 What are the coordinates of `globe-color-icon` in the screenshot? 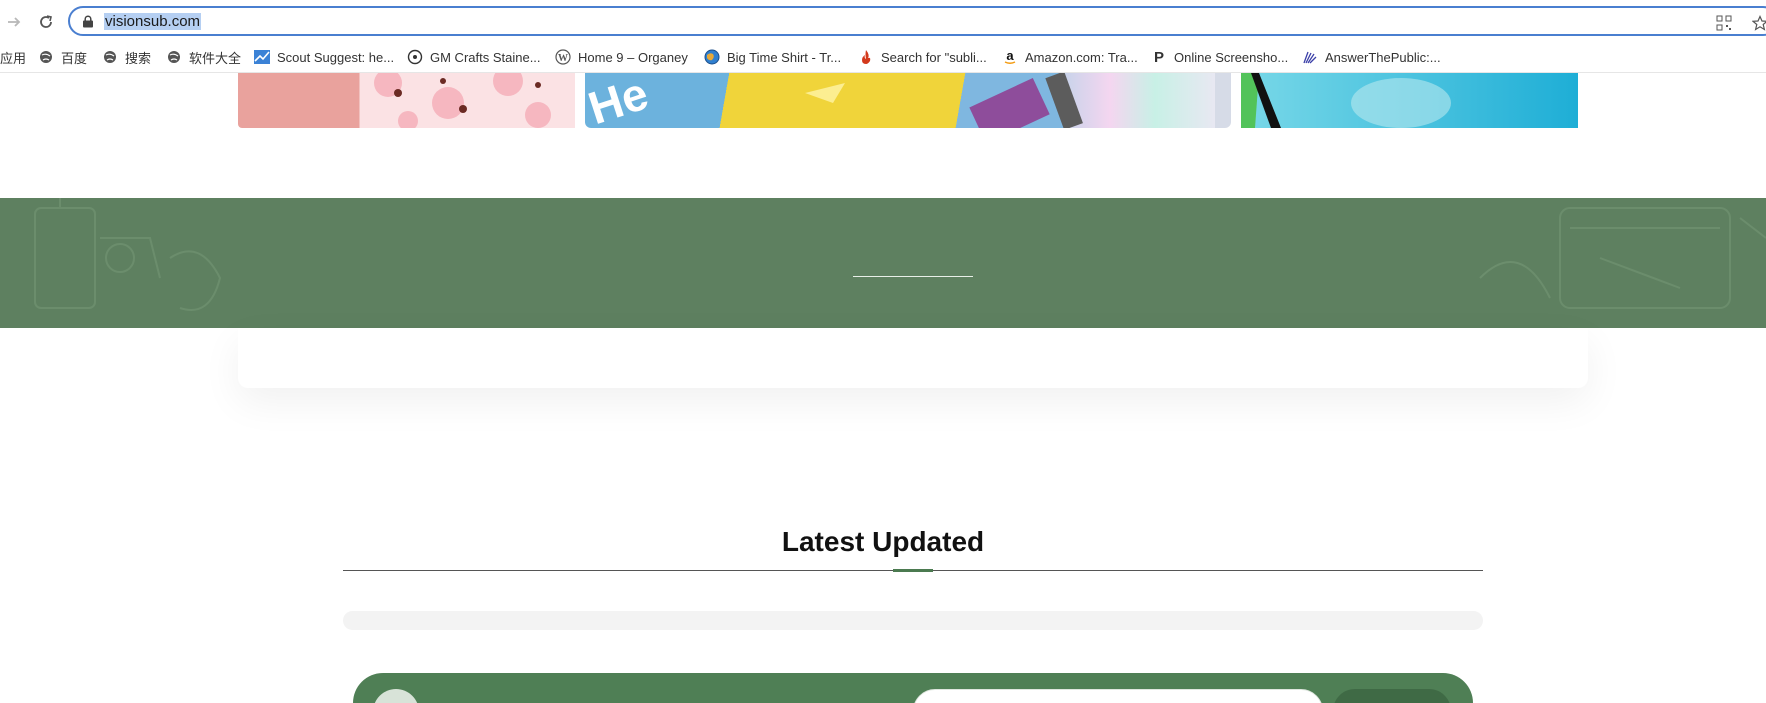 It's located at (712, 57).